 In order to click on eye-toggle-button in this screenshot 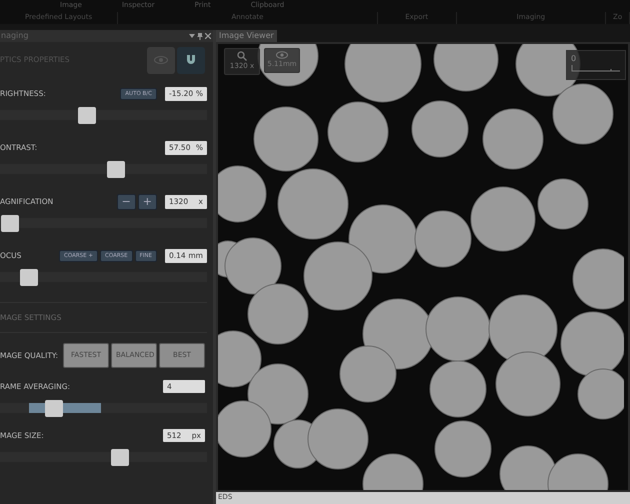, I will do `click(161, 60)`.